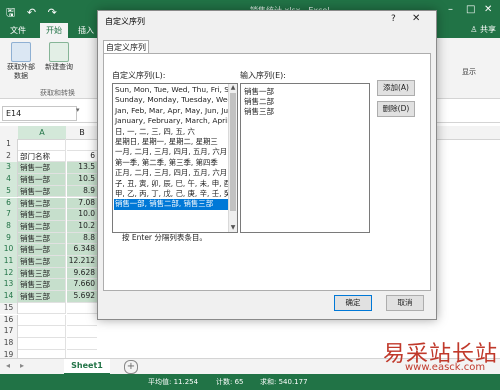 This screenshot has width=500, height=390. Describe the element at coordinates (82, 132) in the screenshot. I see `column-header-b: B` at that location.